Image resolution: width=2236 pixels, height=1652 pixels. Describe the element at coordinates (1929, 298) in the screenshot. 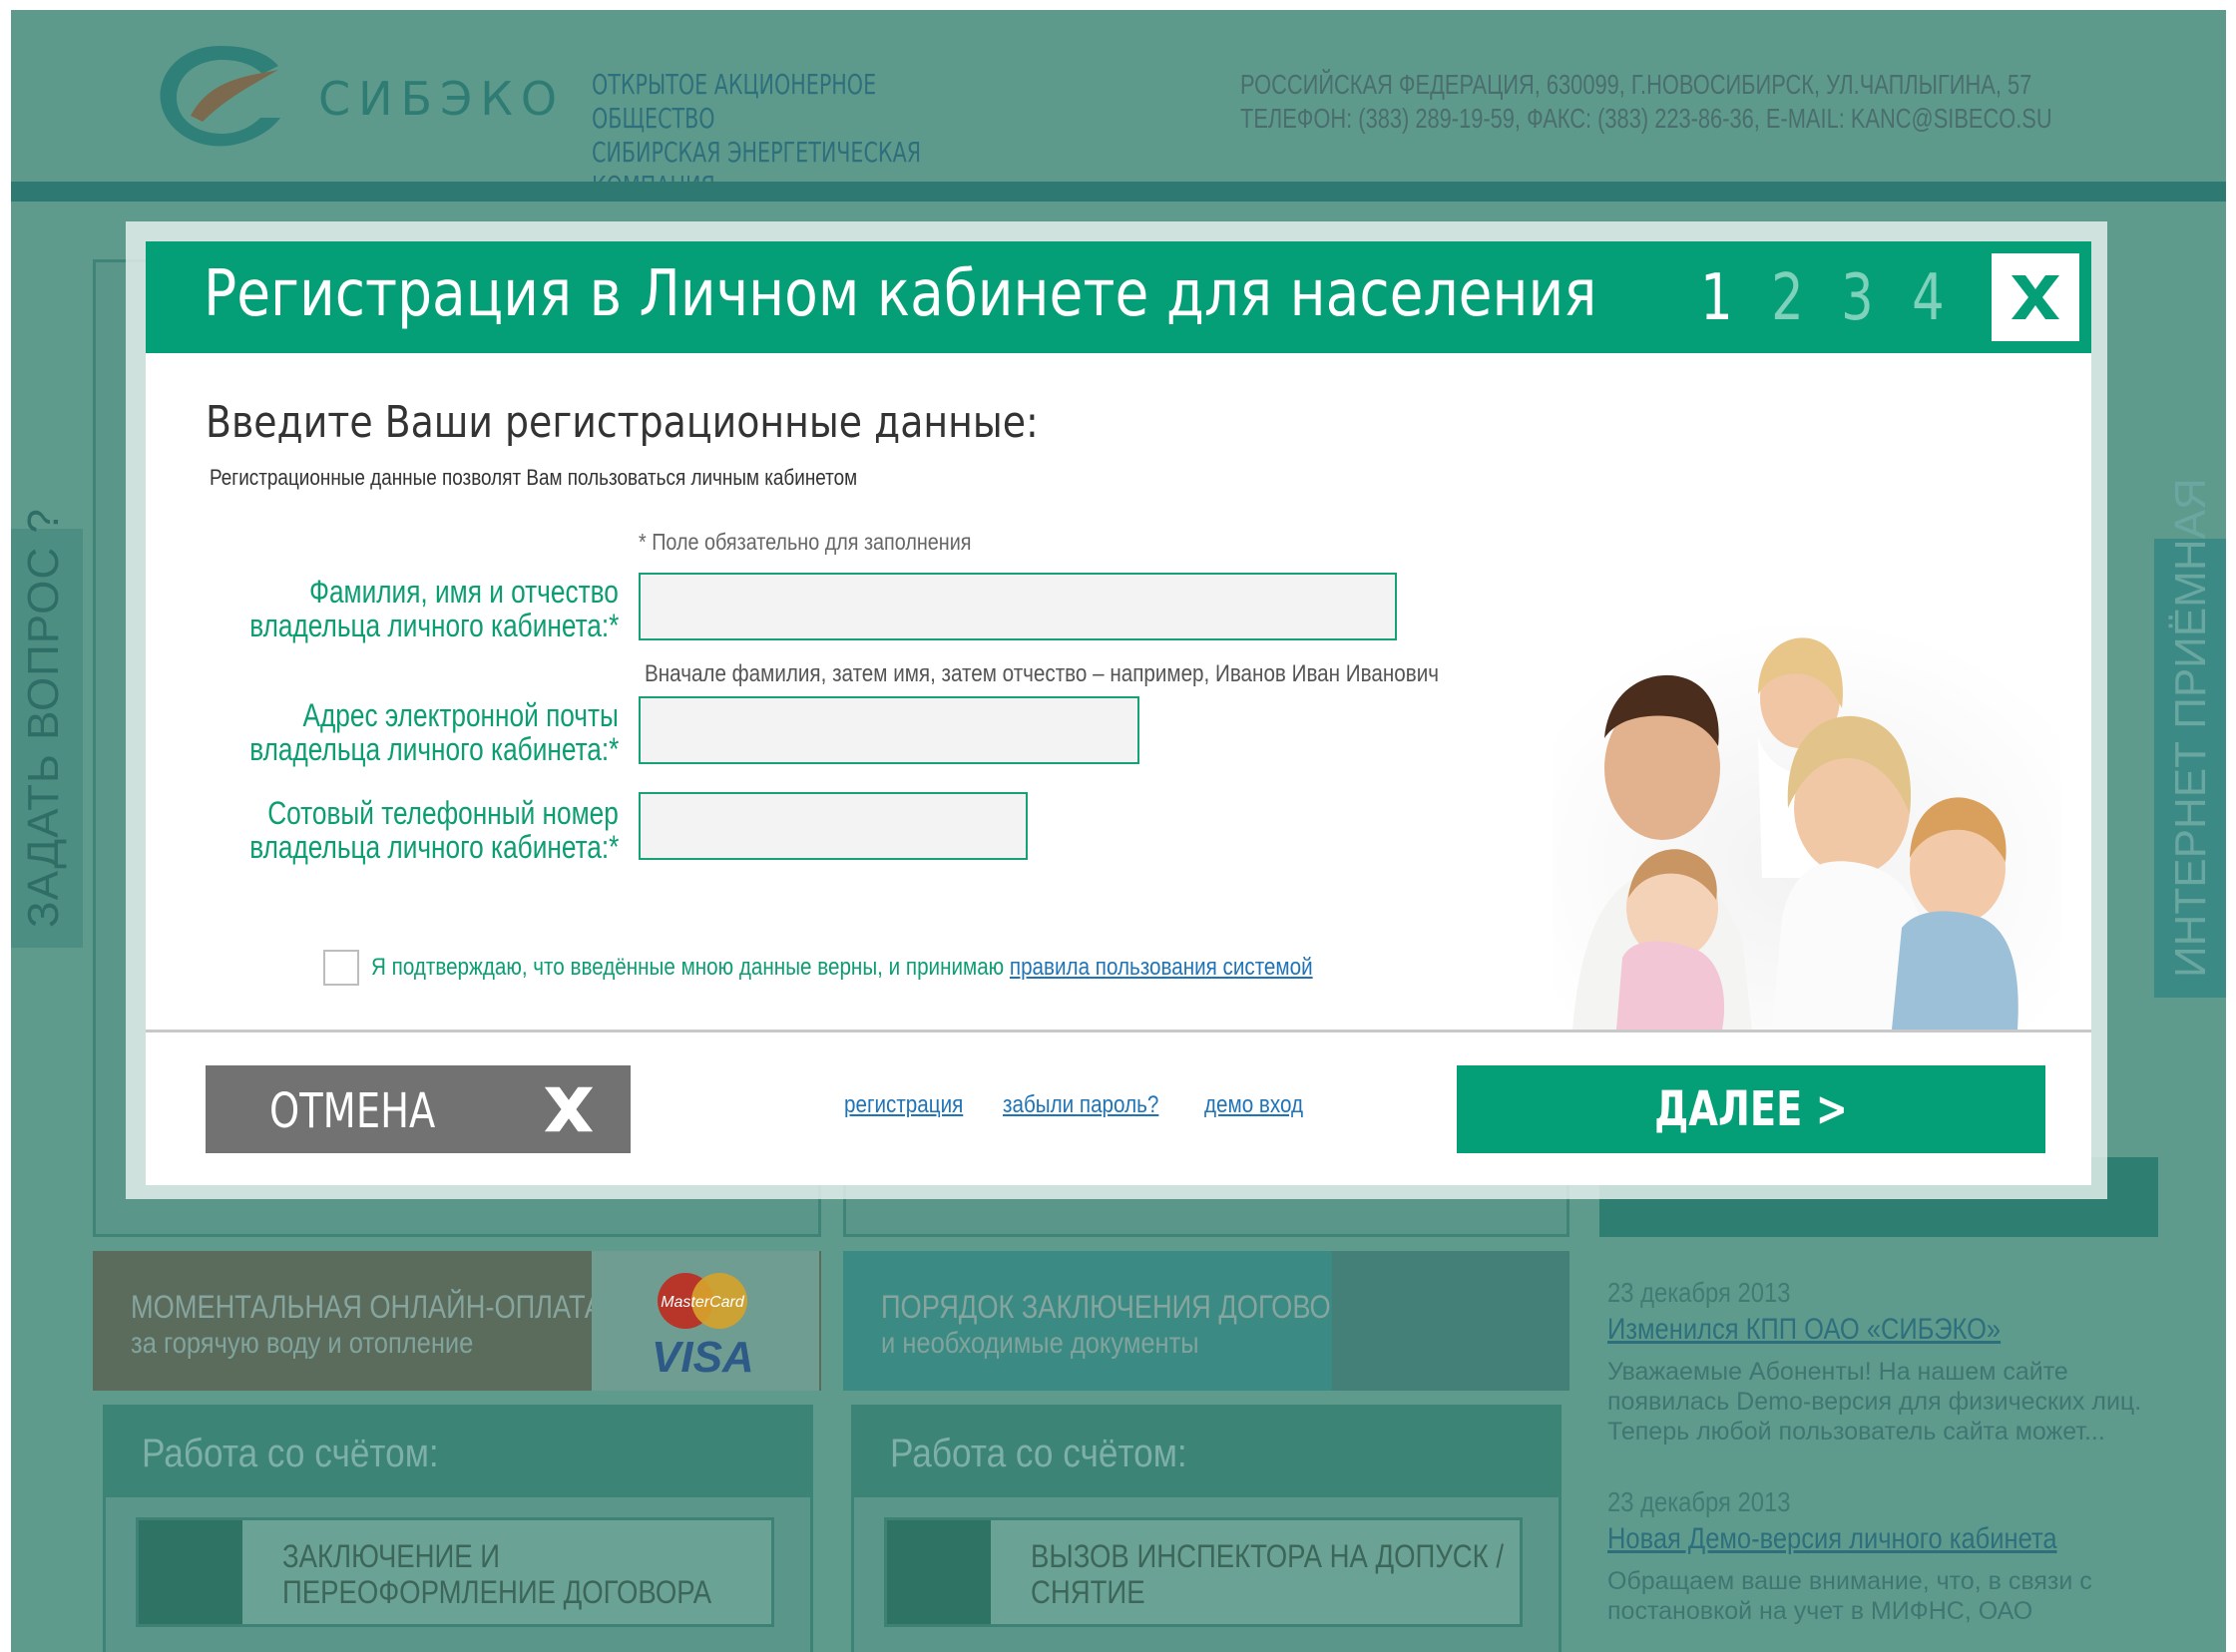

I see `step-4: 4` at that location.